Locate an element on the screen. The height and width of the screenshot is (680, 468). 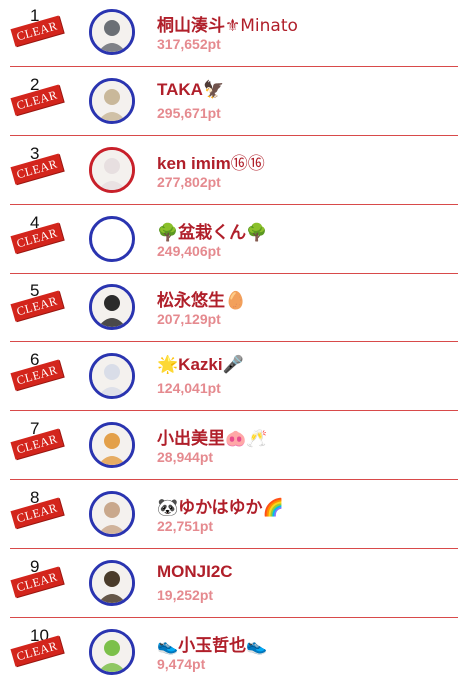
user-name: 👟小玉哲也👟 is located at coordinates (212, 643).